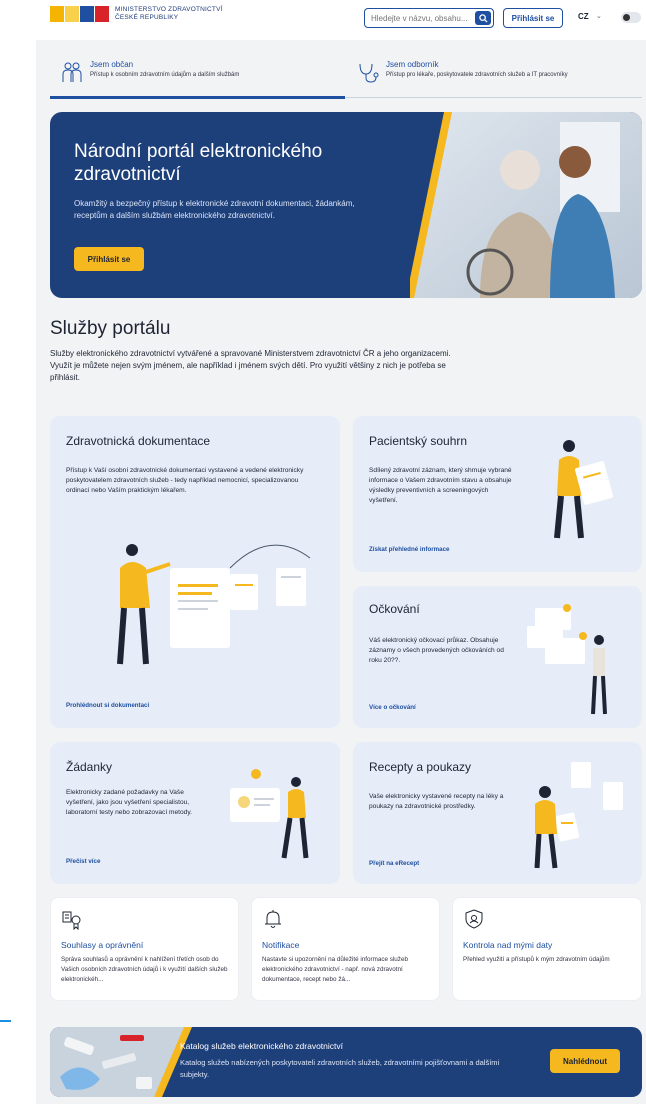  I want to click on card-link: Více o očkování, so click(392, 707).